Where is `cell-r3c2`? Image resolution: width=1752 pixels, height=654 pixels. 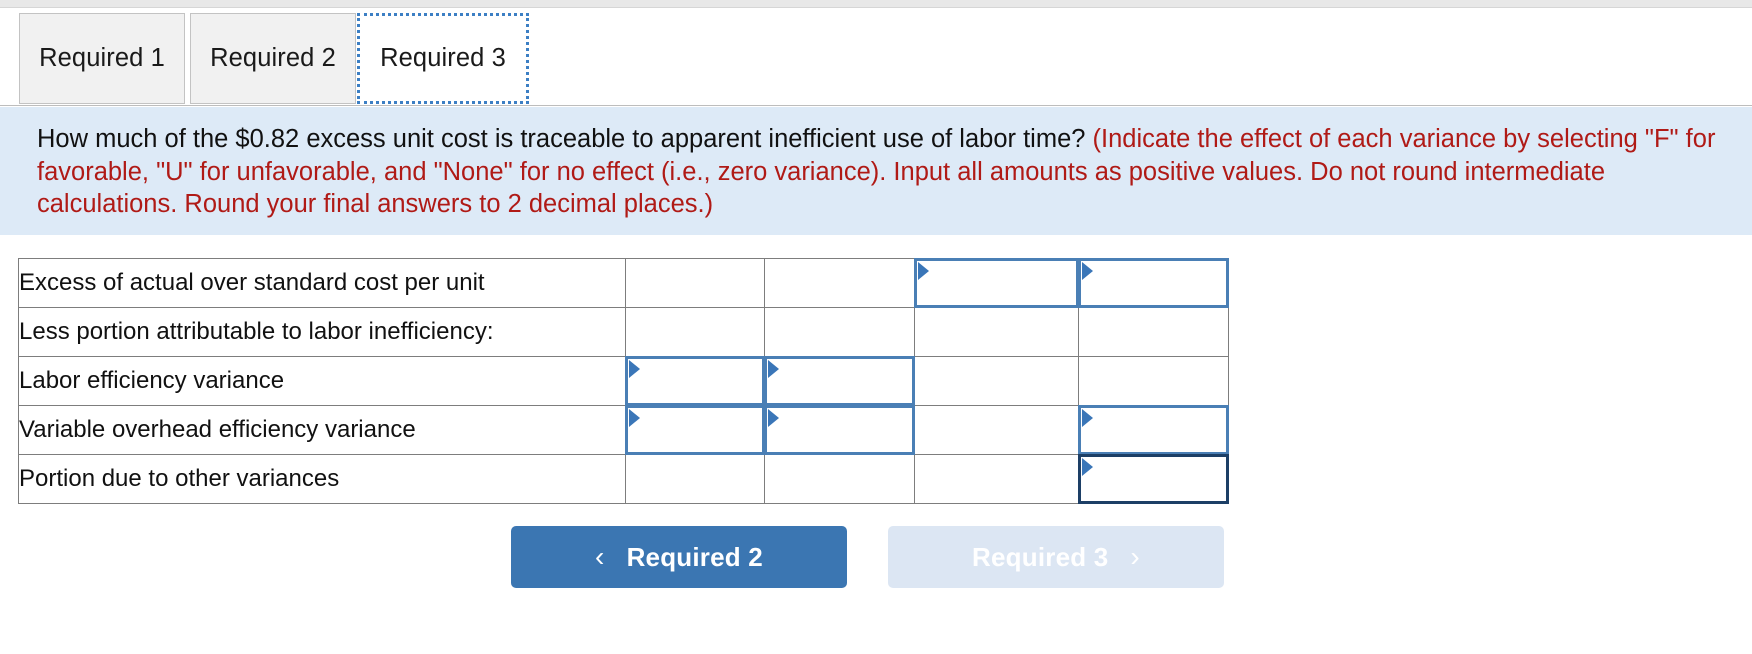 cell-r3c2 is located at coordinates (996, 430).